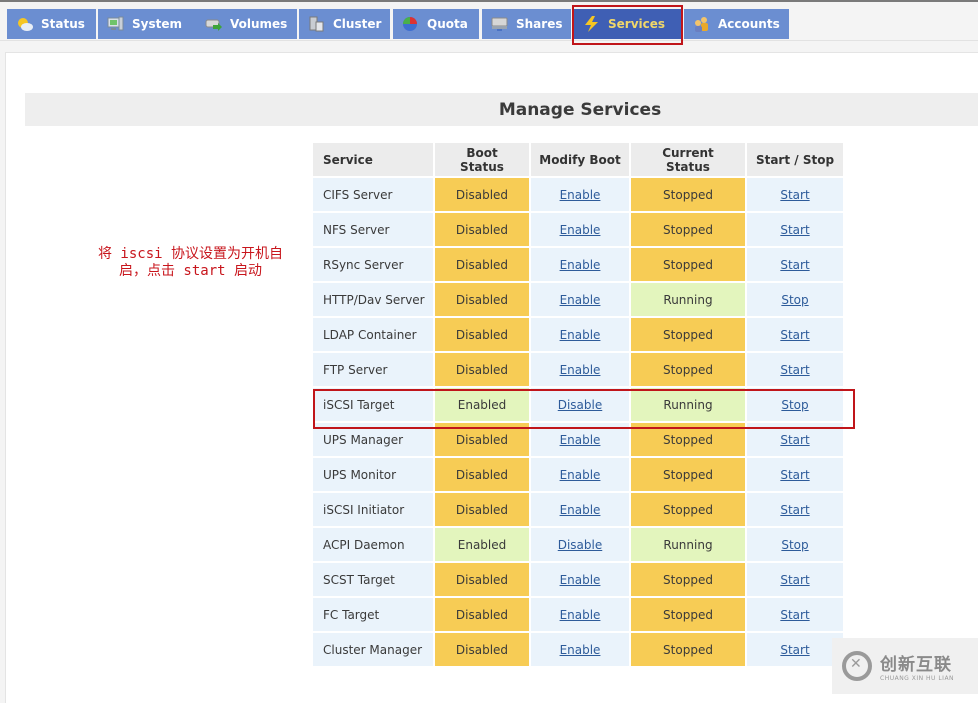  What do you see at coordinates (63, 24) in the screenshot?
I see `tab-label: Status` at bounding box center [63, 24].